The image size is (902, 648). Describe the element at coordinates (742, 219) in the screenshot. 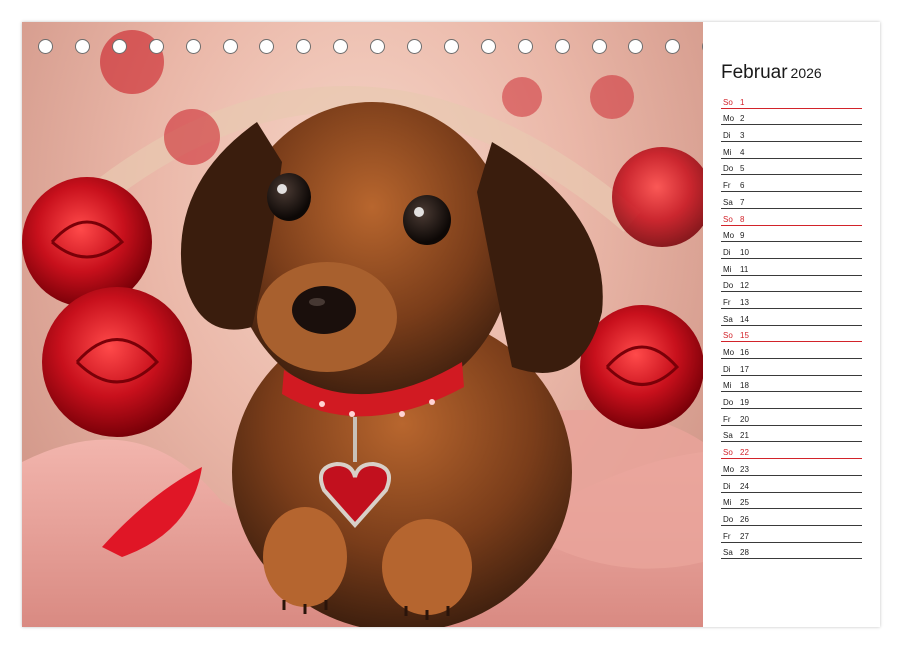

I see `day-number: 8` at that location.